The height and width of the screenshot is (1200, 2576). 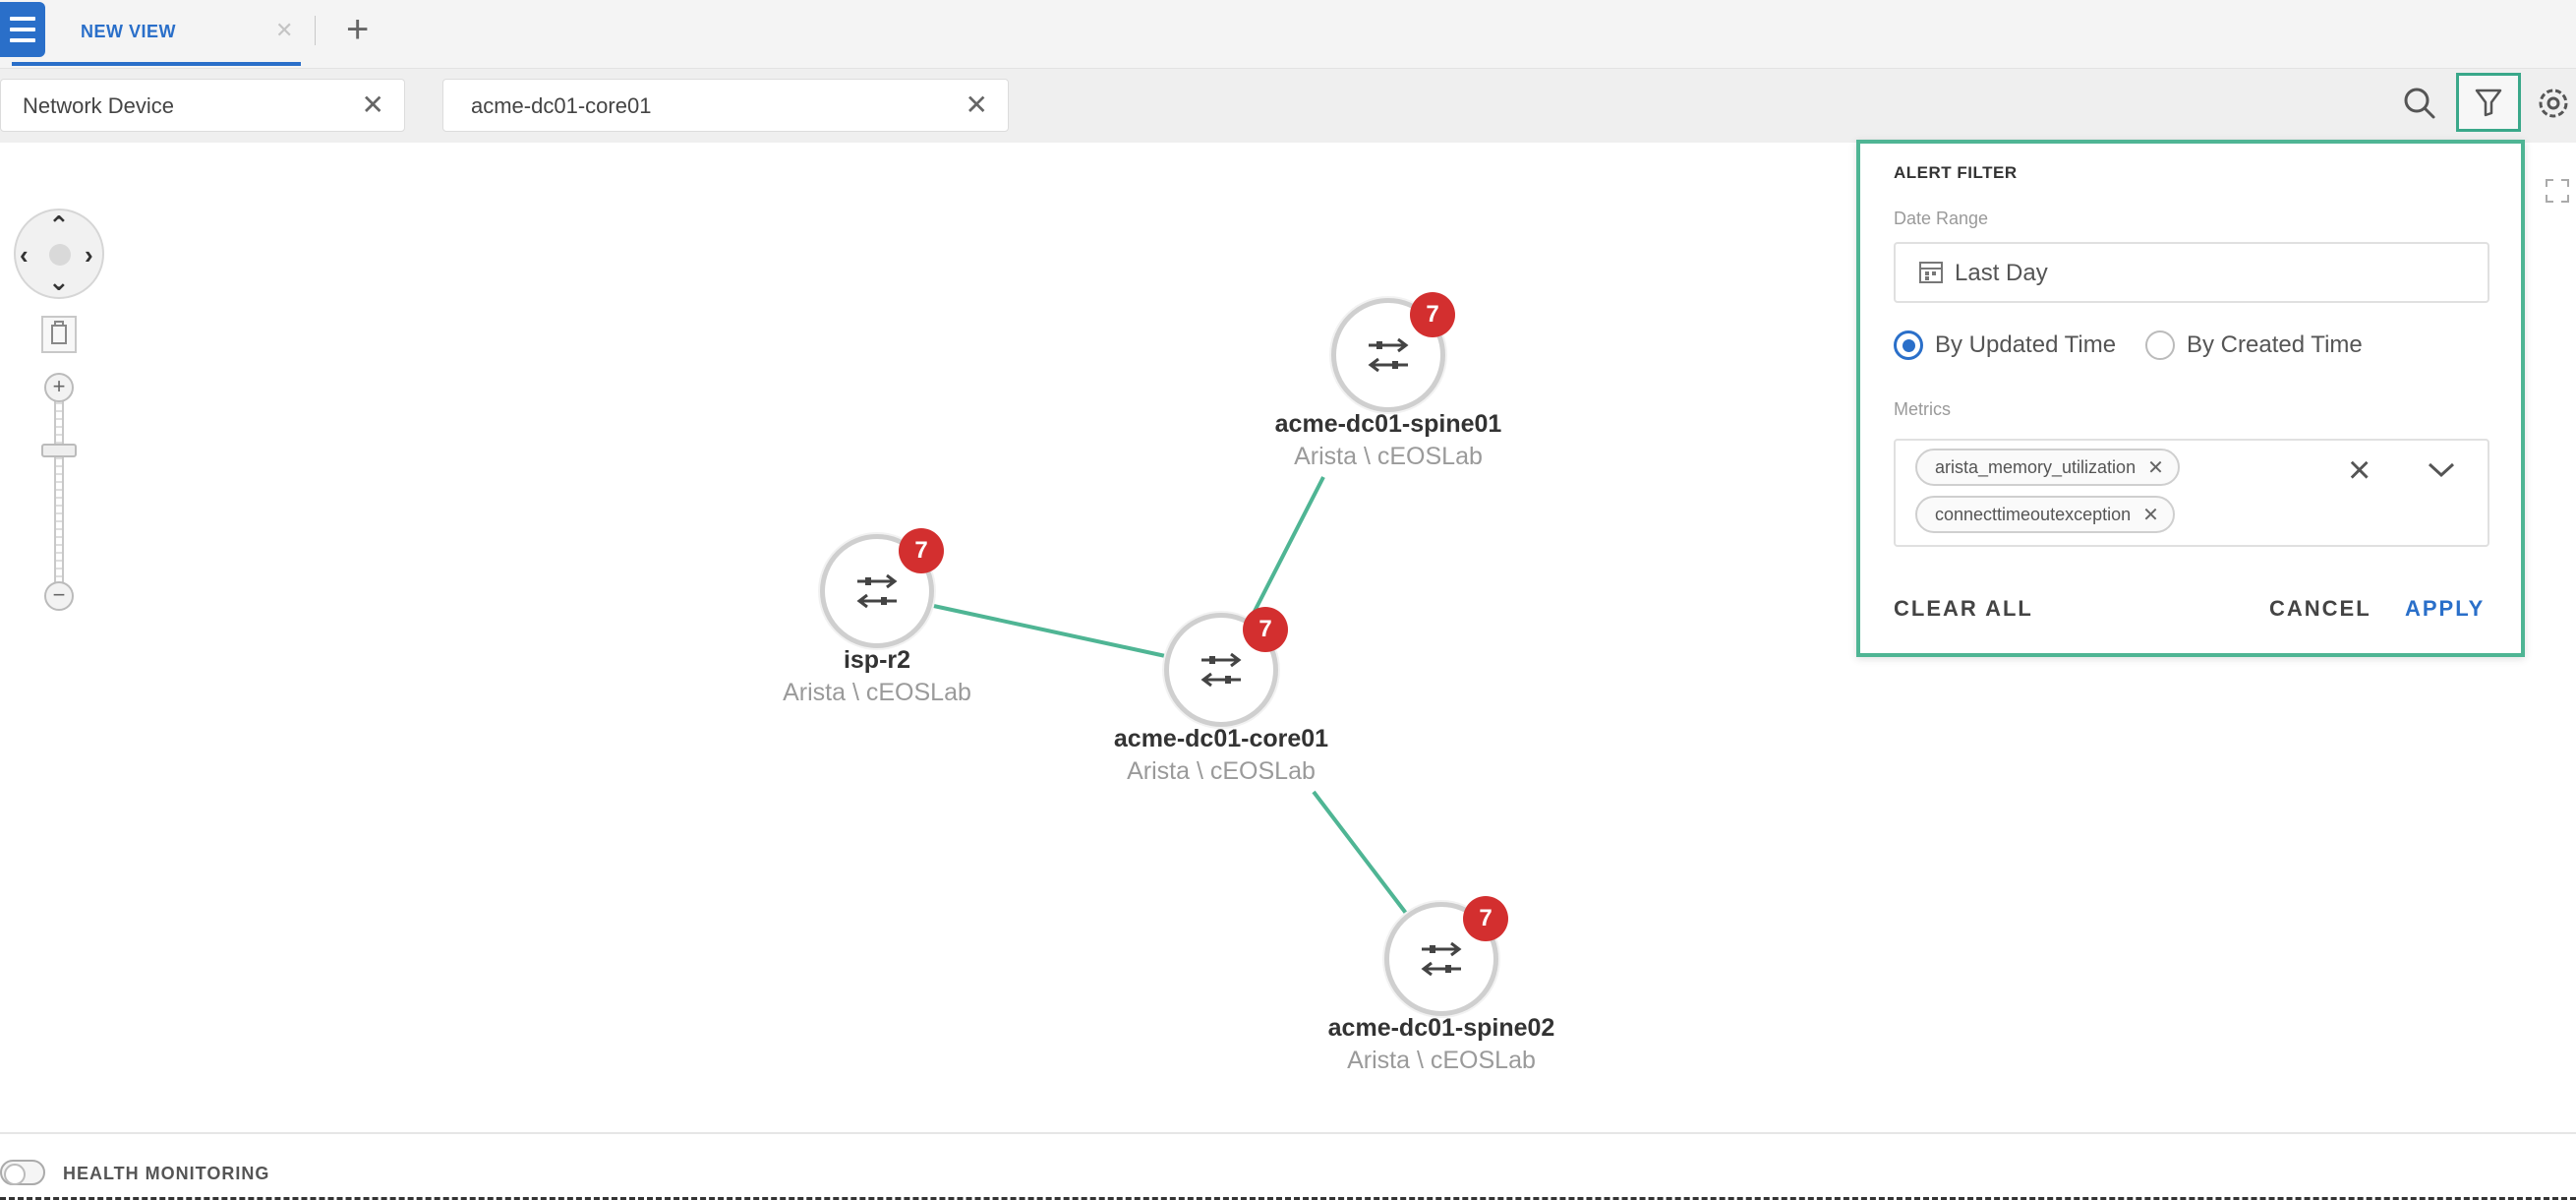 What do you see at coordinates (1908, 345) in the screenshot?
I see `radio-button-selected` at bounding box center [1908, 345].